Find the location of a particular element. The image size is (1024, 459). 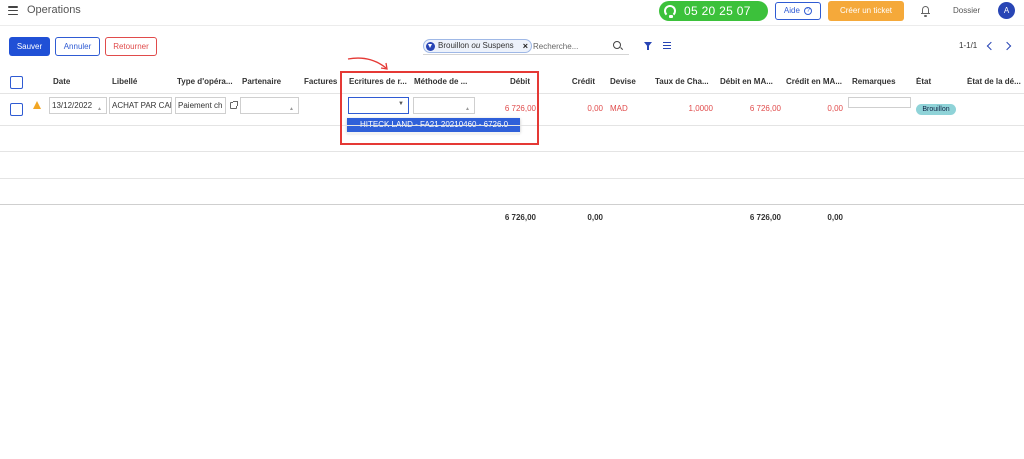

cancel-button: Annuler is located at coordinates (77, 46).